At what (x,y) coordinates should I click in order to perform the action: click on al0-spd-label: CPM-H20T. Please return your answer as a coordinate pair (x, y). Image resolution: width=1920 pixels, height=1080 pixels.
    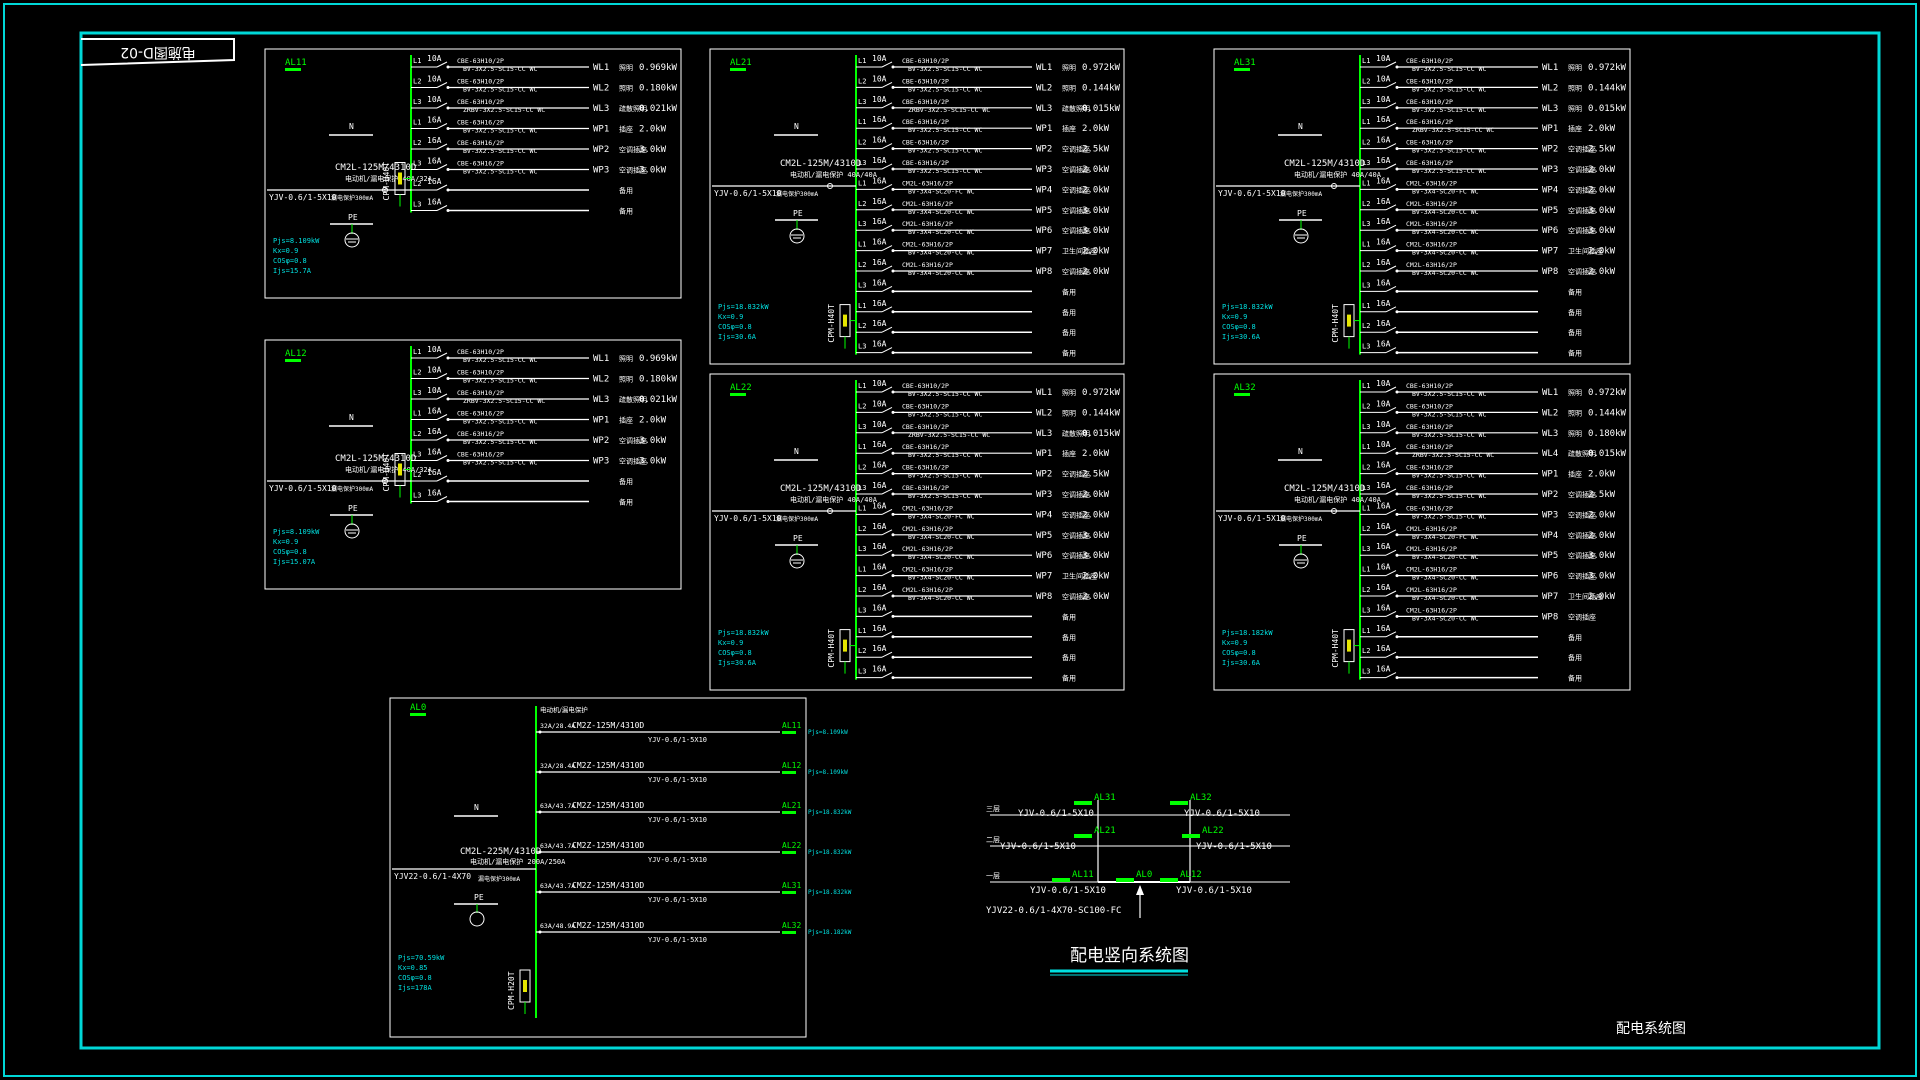
    Looking at the image, I should click on (511, 990).